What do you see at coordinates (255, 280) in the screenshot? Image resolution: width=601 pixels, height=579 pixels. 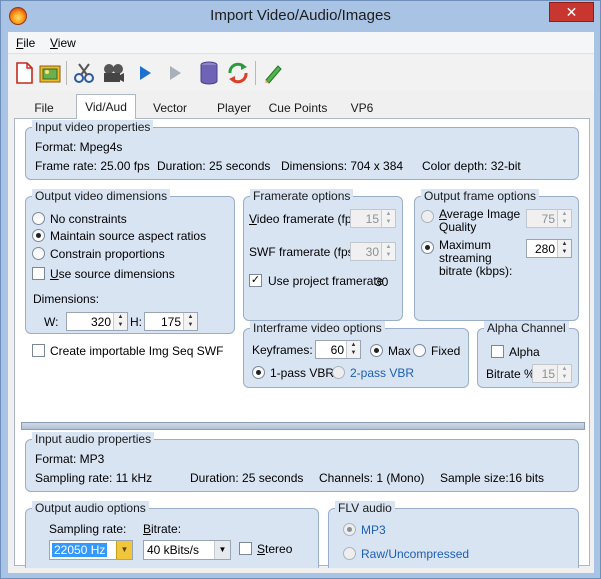 I see `use-project-framerate-checkbox: ✓` at bounding box center [255, 280].